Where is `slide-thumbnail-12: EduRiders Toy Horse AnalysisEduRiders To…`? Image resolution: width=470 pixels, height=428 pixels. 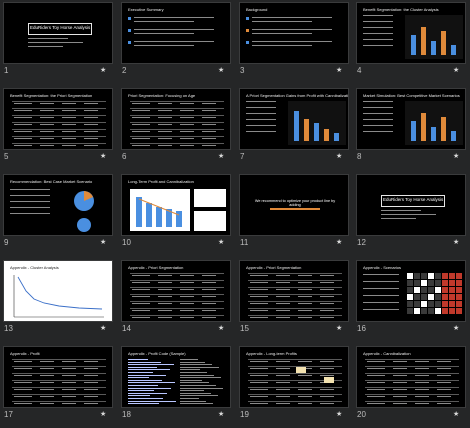 slide-thumbnail-12: EduRiders Toy Horse AnalysisEduRiders To… is located at coordinates (411, 214).